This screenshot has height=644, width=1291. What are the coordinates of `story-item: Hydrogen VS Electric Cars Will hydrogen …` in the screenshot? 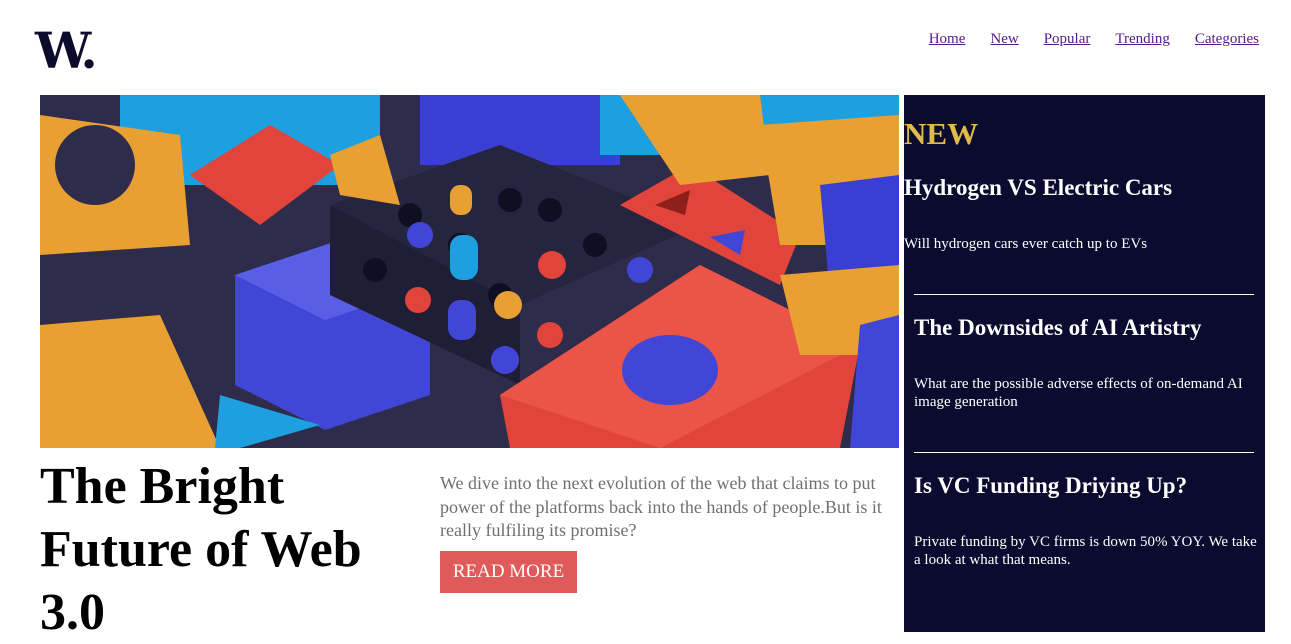 It's located at (1081, 214).